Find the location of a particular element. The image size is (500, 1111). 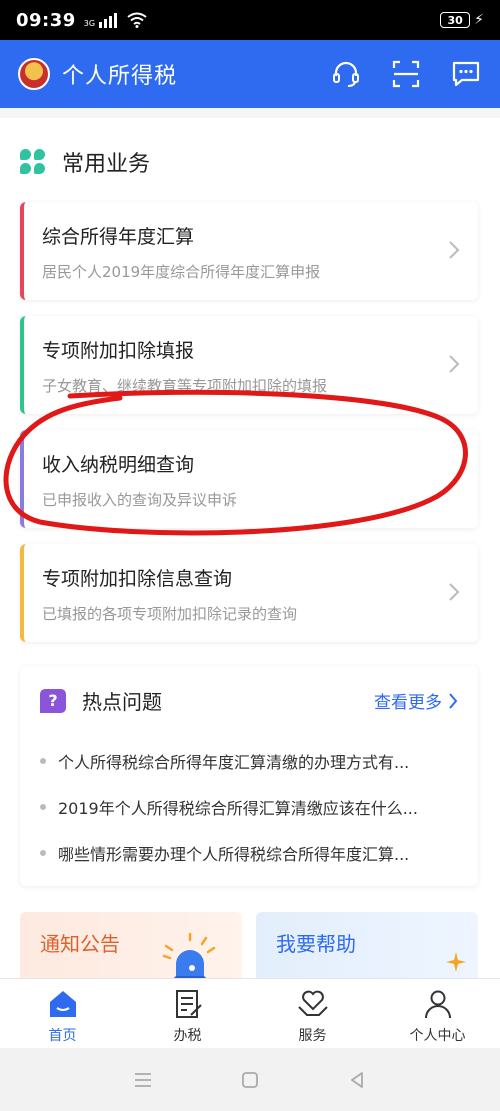

notice-tile: 通知公告 is located at coordinates (131, 945).